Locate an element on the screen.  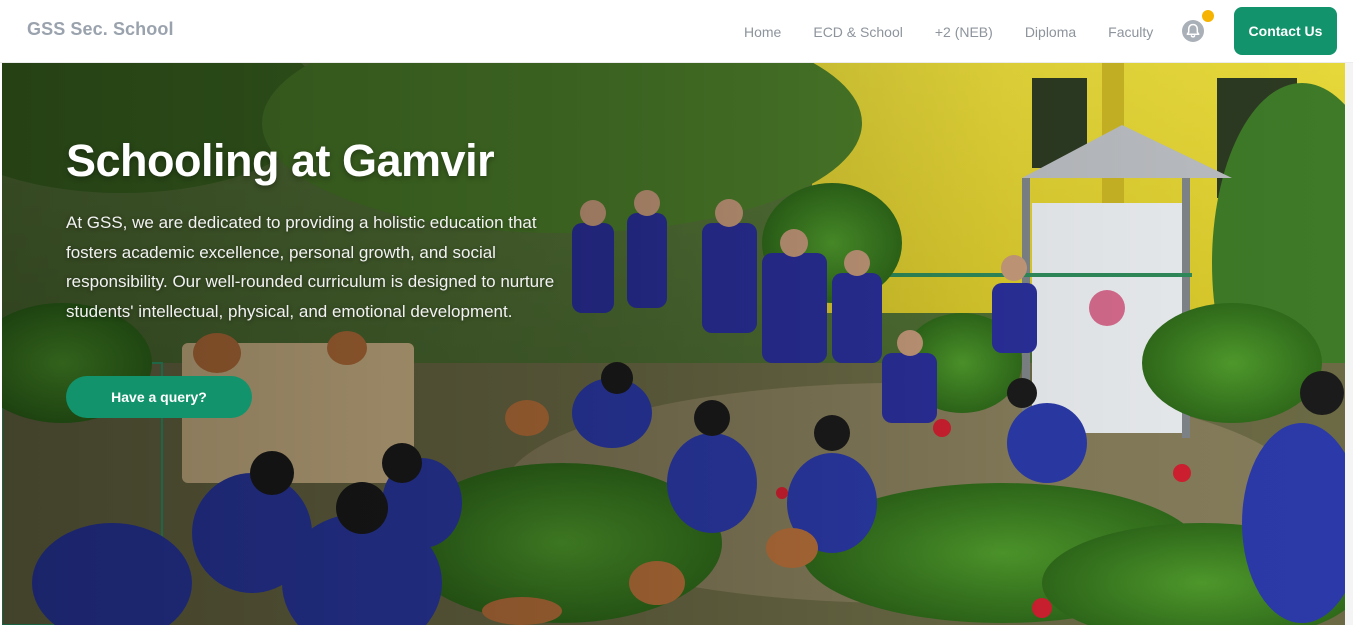
notification-badge is located at coordinates (1208, 16).